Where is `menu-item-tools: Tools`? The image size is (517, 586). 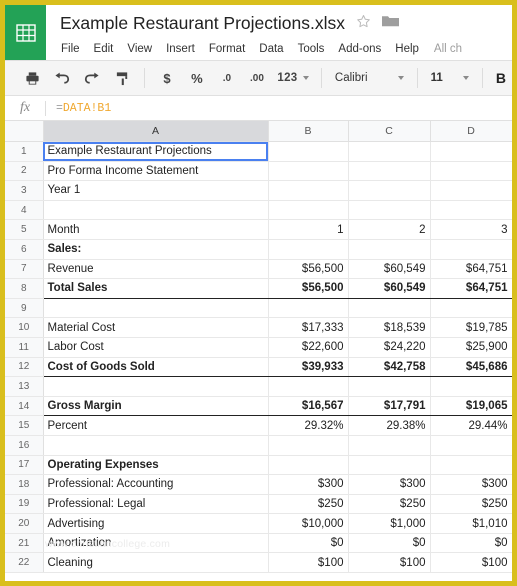
menu-item-tools: Tools is located at coordinates (311, 49).